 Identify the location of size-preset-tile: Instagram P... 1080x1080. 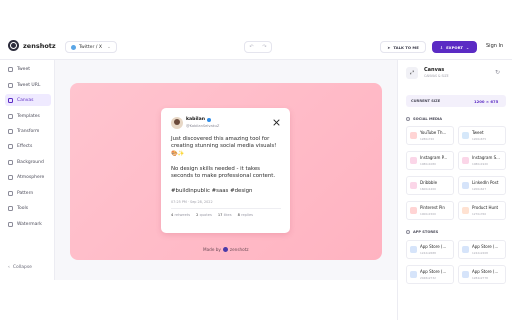
(430, 160).